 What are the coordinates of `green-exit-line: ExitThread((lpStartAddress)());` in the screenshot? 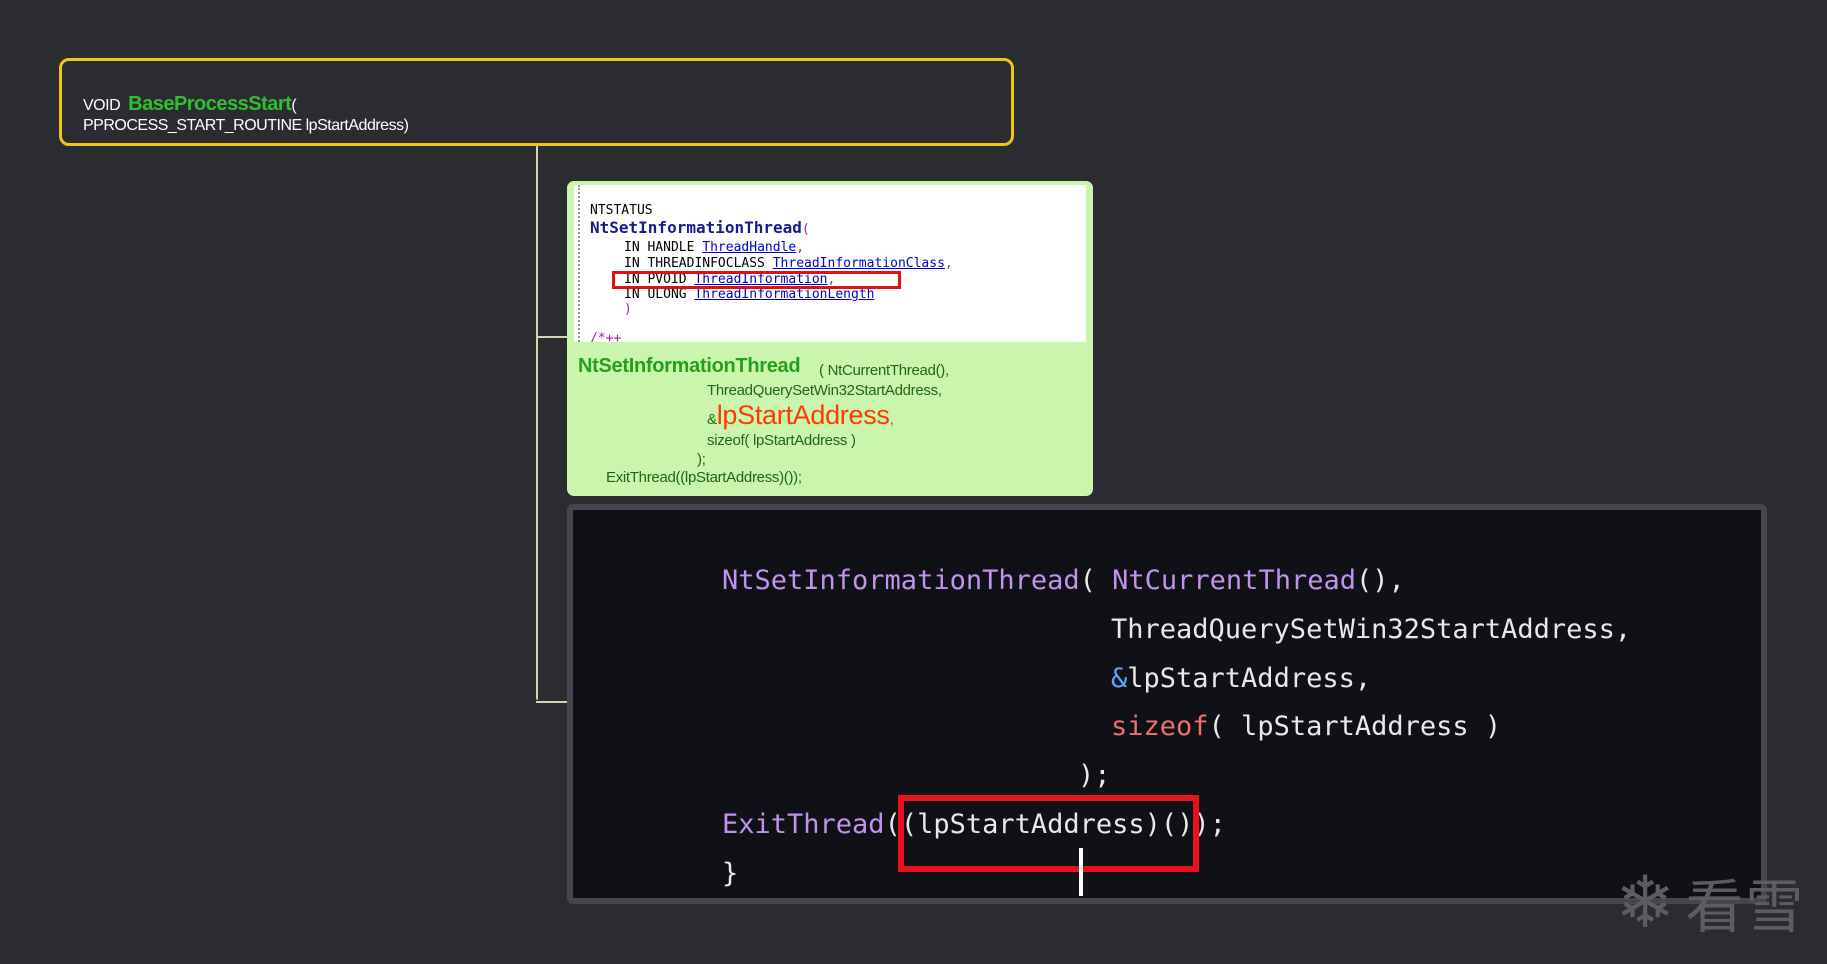 It's located at (704, 477).